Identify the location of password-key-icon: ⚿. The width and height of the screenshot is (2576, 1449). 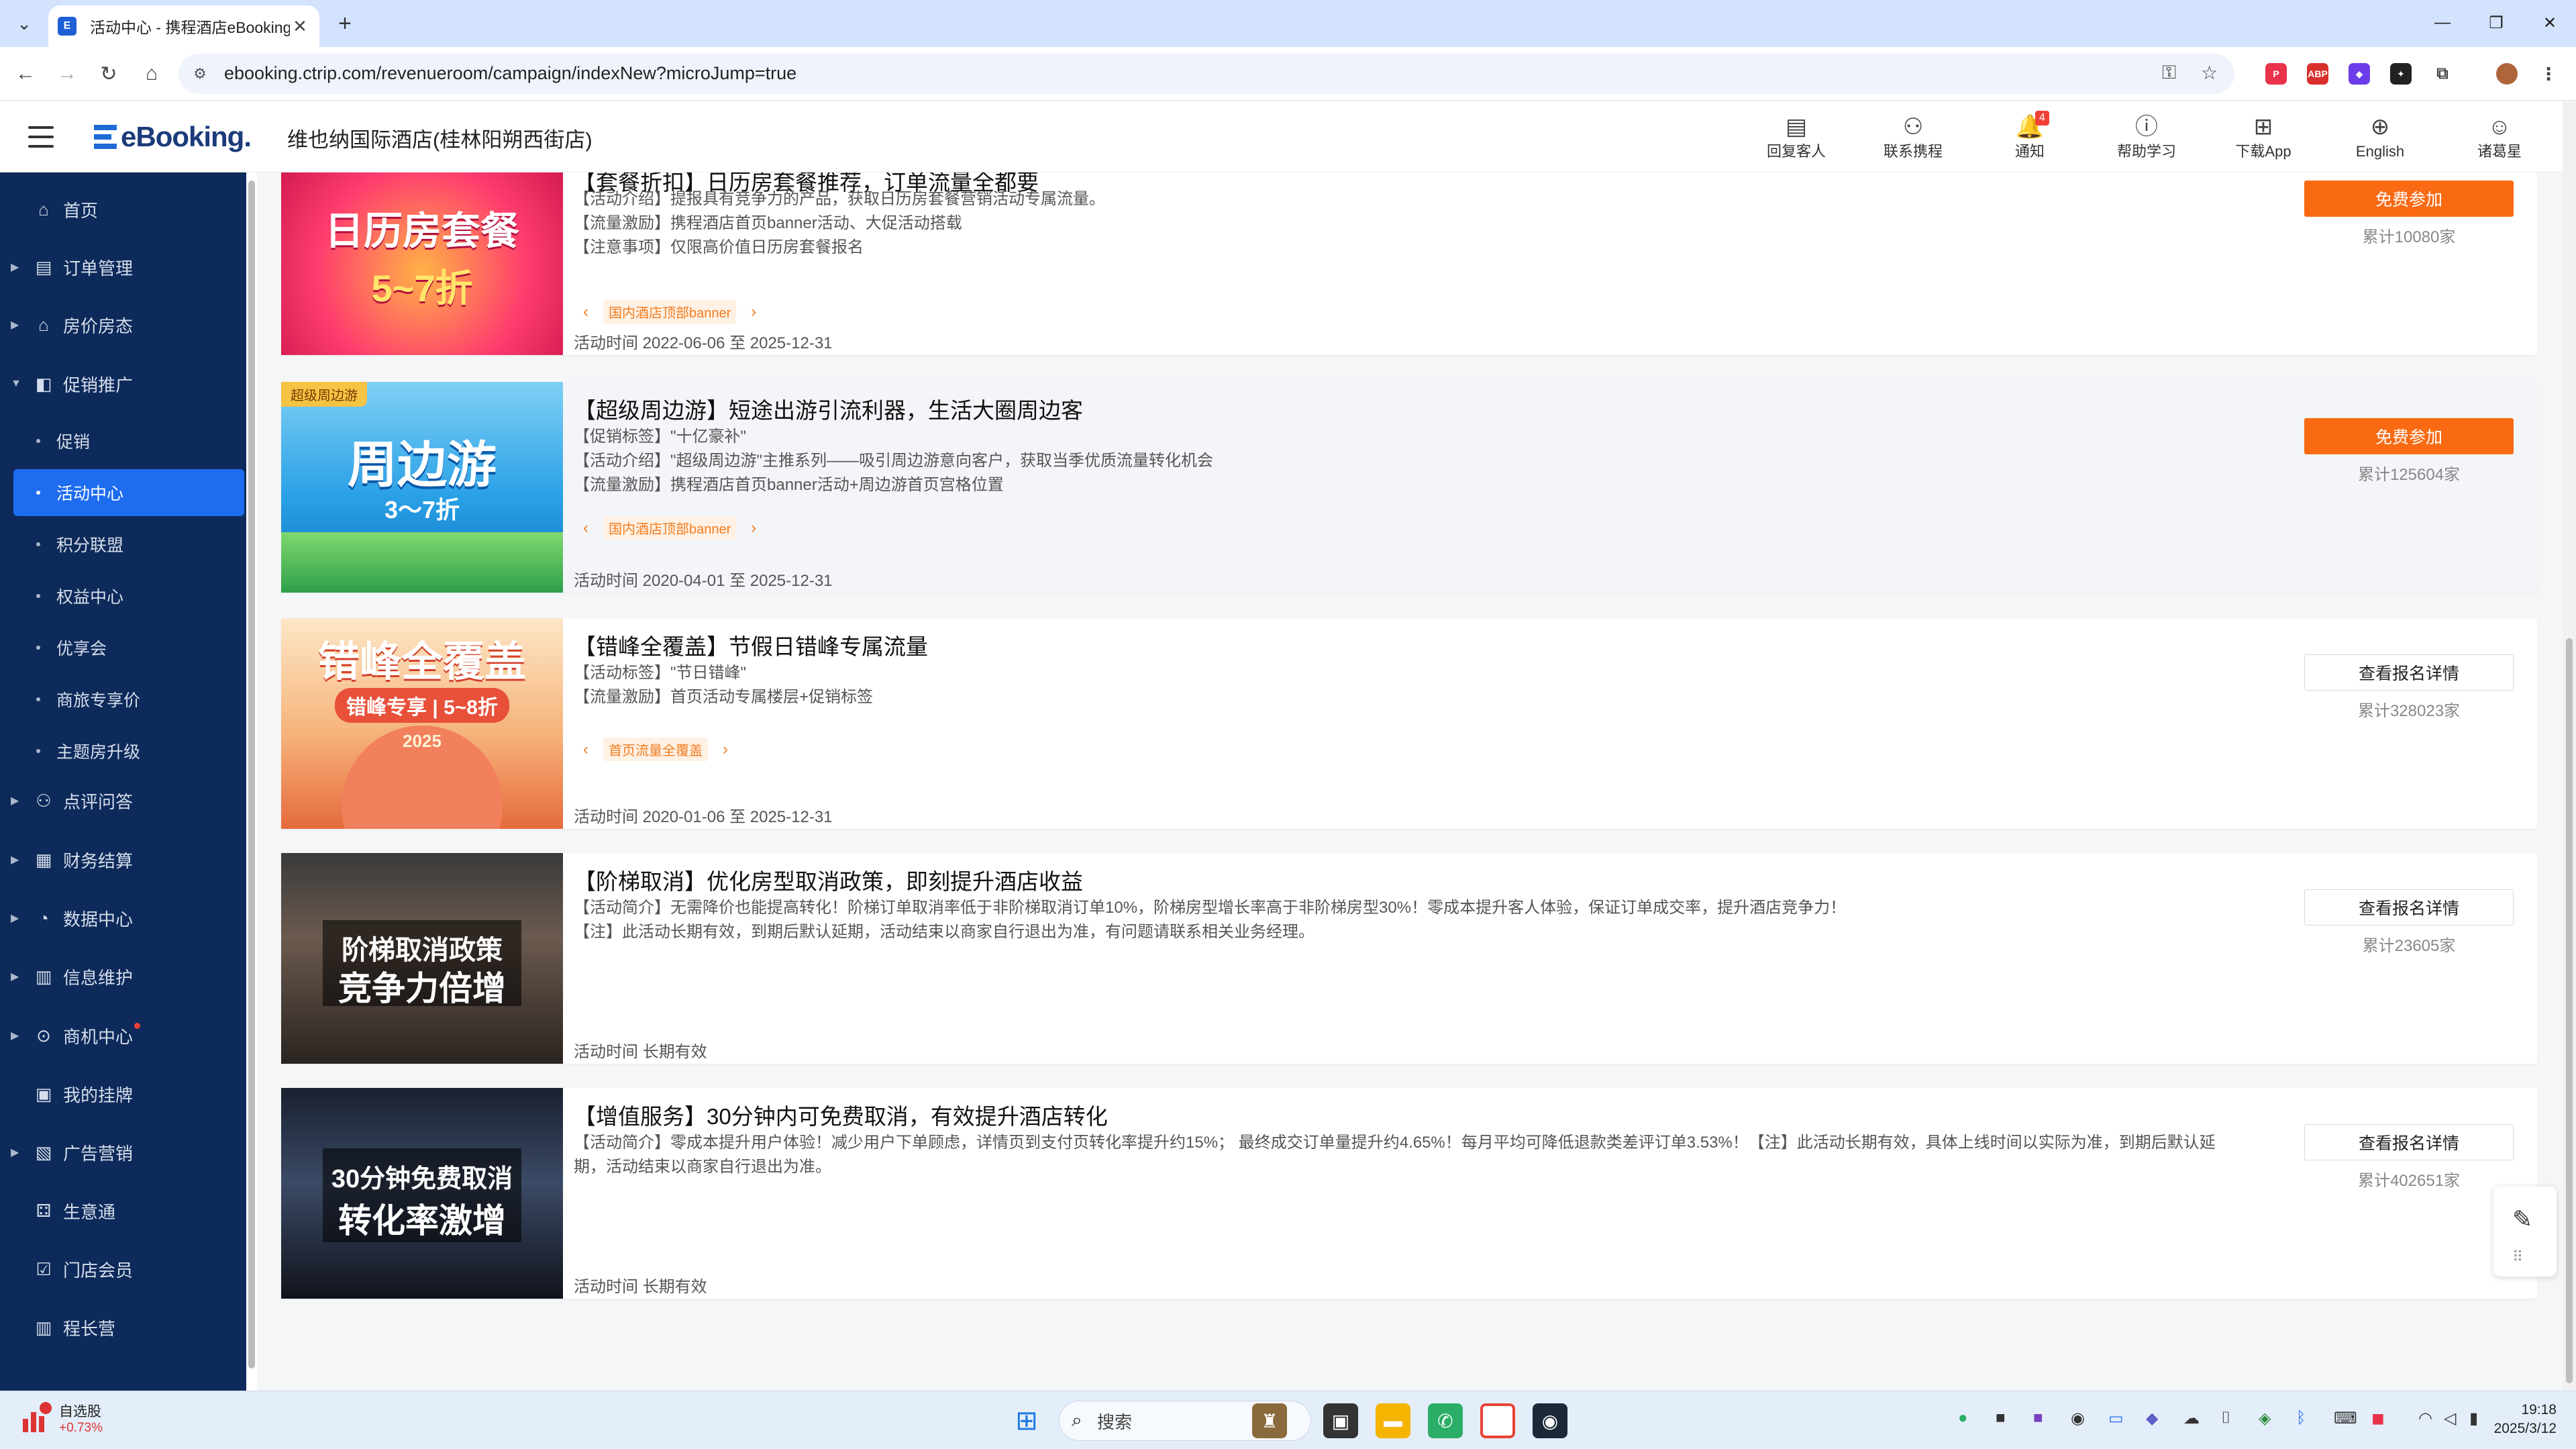
(2169, 73).